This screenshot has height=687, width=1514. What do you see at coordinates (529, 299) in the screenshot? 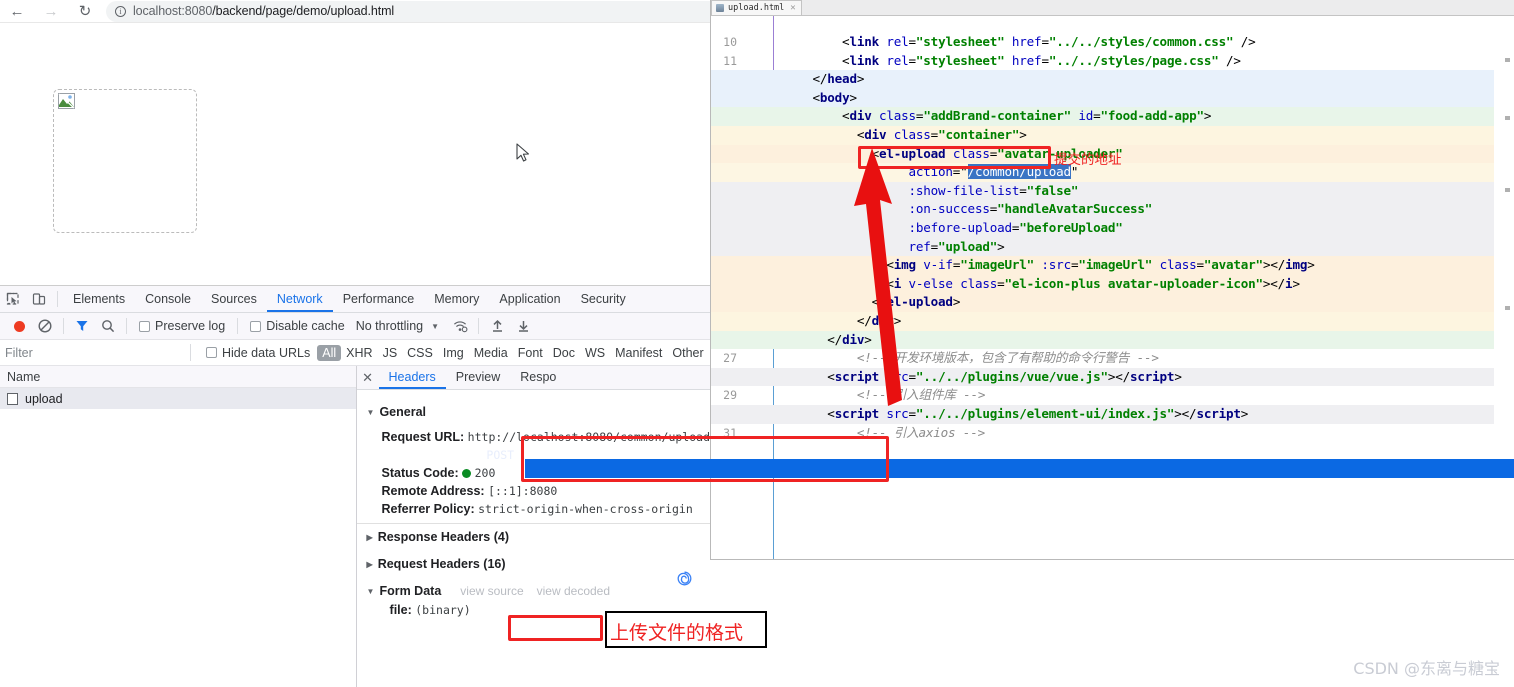
I see `tab-application: Application` at bounding box center [529, 299].